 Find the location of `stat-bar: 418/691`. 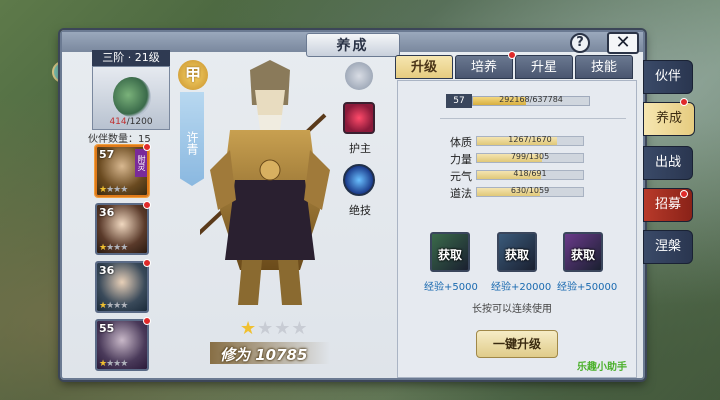

stat-bar: 418/691 is located at coordinates (530, 174).